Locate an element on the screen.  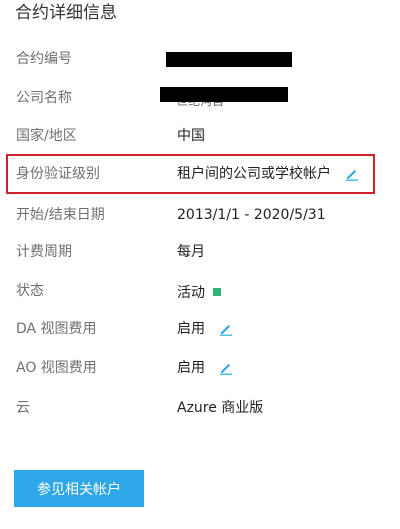
ao-view-fee-value: 启用 is located at coordinates (191, 368).